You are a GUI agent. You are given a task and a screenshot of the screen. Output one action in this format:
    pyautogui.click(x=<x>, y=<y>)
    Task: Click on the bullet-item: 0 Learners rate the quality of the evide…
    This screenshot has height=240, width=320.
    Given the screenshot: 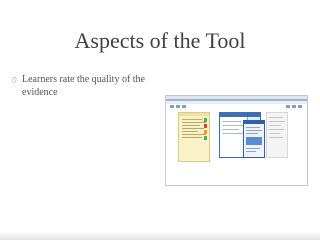 What is the action you would take?
    pyautogui.click(x=87, y=86)
    